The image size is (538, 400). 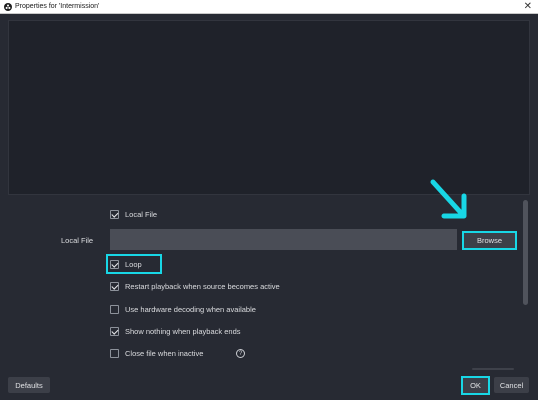 What do you see at coordinates (8, 7) in the screenshot?
I see `obs-icon` at bounding box center [8, 7].